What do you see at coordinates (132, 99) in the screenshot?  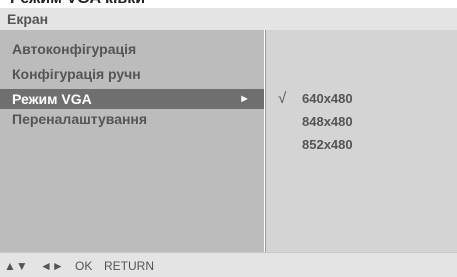 I see `menu-item-vga-mode: Режим VGA ►` at bounding box center [132, 99].